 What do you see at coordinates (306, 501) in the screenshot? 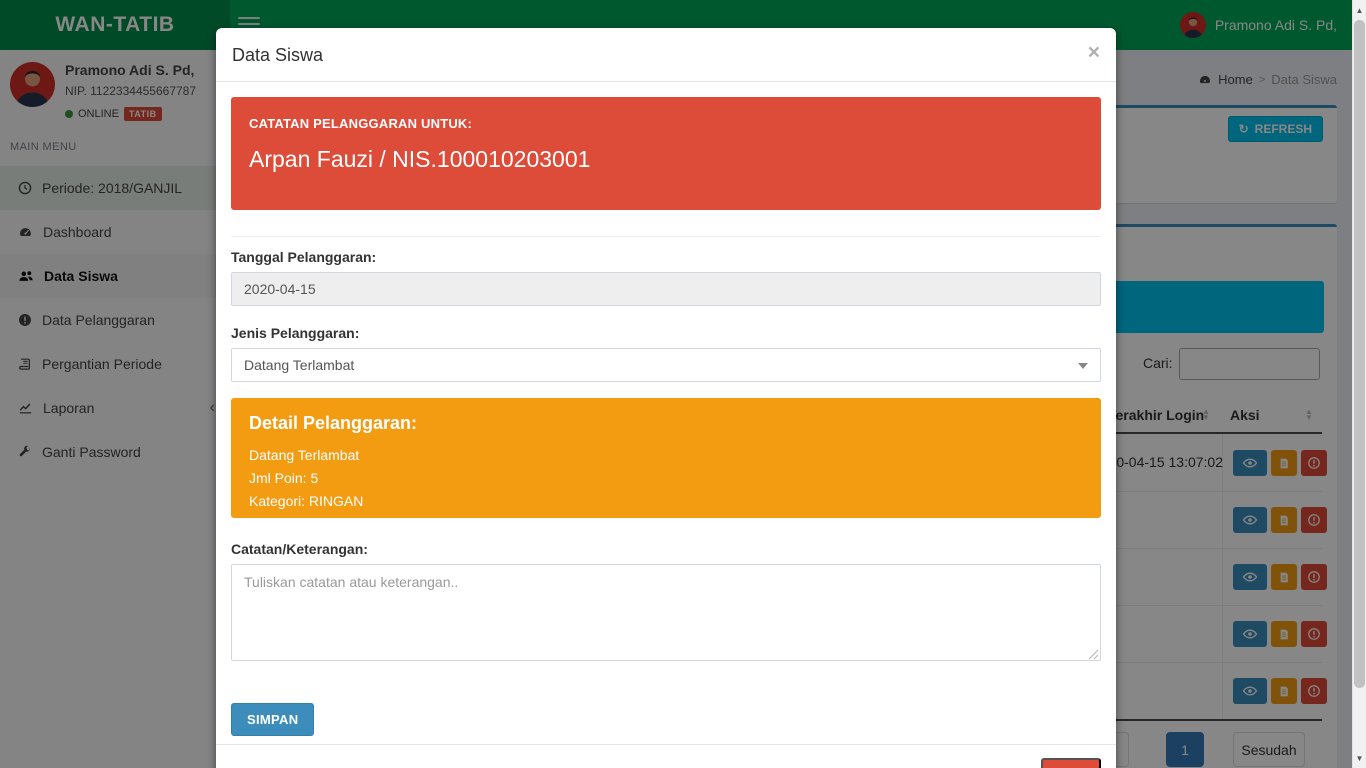
I see `detail-line: Kategori: RINGAN` at bounding box center [306, 501].